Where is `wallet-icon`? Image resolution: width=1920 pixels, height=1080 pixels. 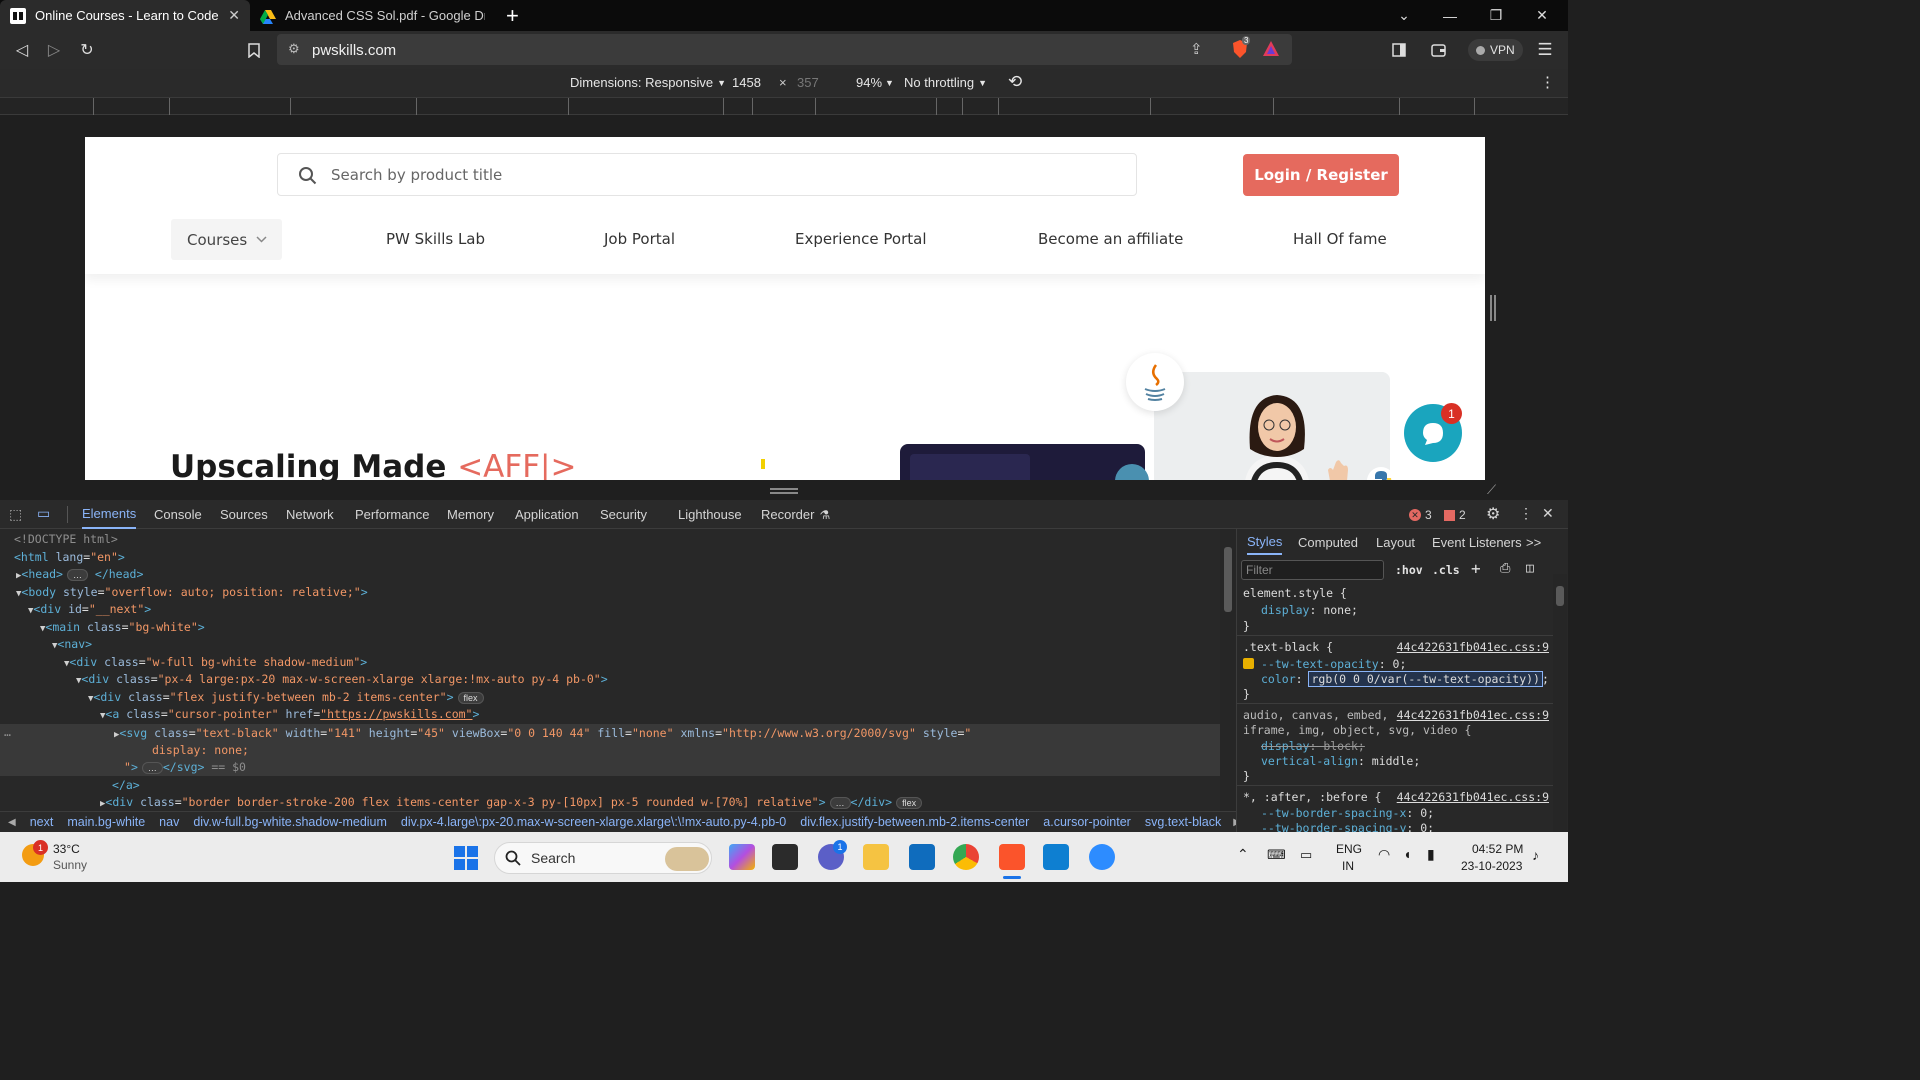
wallet-icon is located at coordinates (1438, 50).